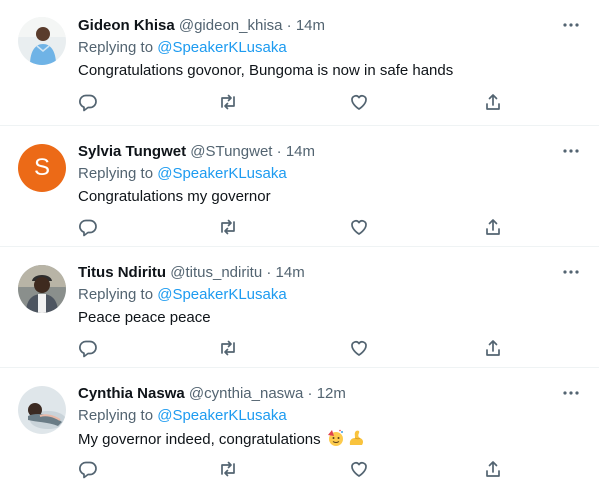 Image resolution: width=599 pixels, height=484 pixels. I want to click on user-handle: @STungwet, so click(231, 151).